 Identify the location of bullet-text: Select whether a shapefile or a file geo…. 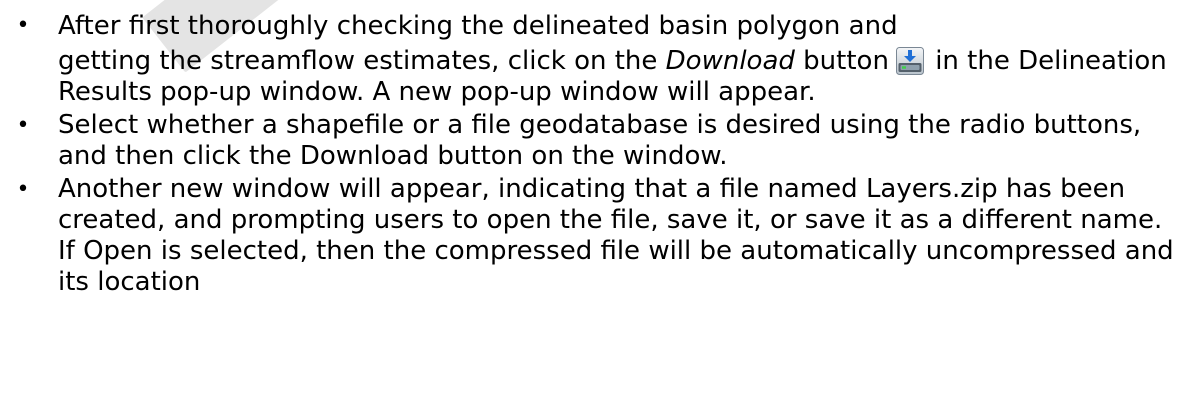
(600, 140).